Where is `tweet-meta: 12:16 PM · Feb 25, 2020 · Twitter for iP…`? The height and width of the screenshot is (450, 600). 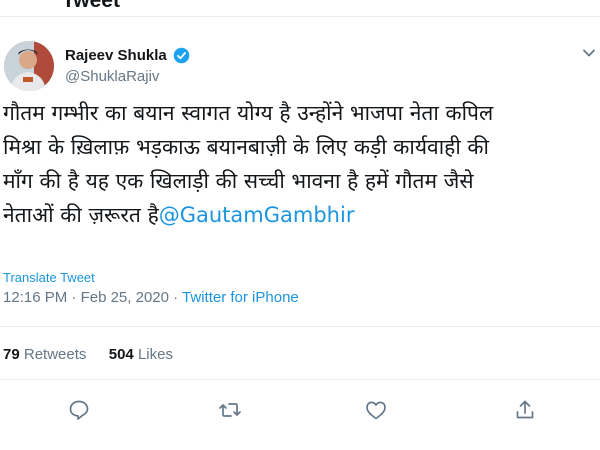
tweet-meta: 12:16 PM · Feb 25, 2020 · Twitter for iP… is located at coordinates (151, 297).